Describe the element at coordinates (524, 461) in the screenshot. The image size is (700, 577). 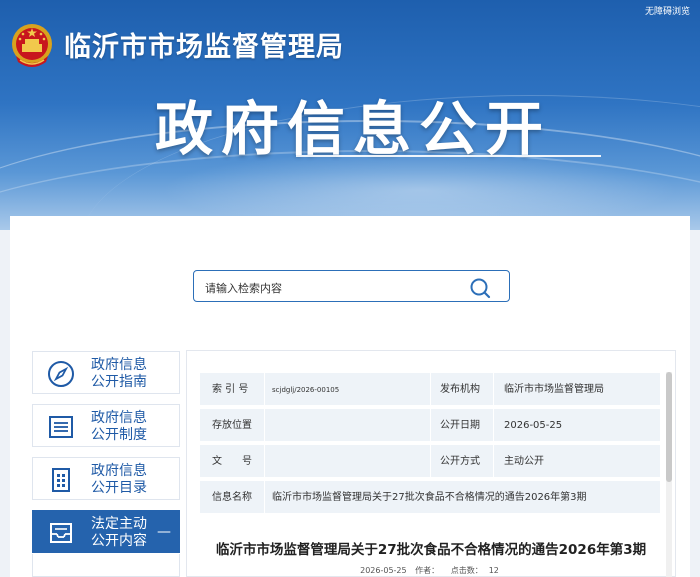
I see `meta-value: 主动公开` at that location.